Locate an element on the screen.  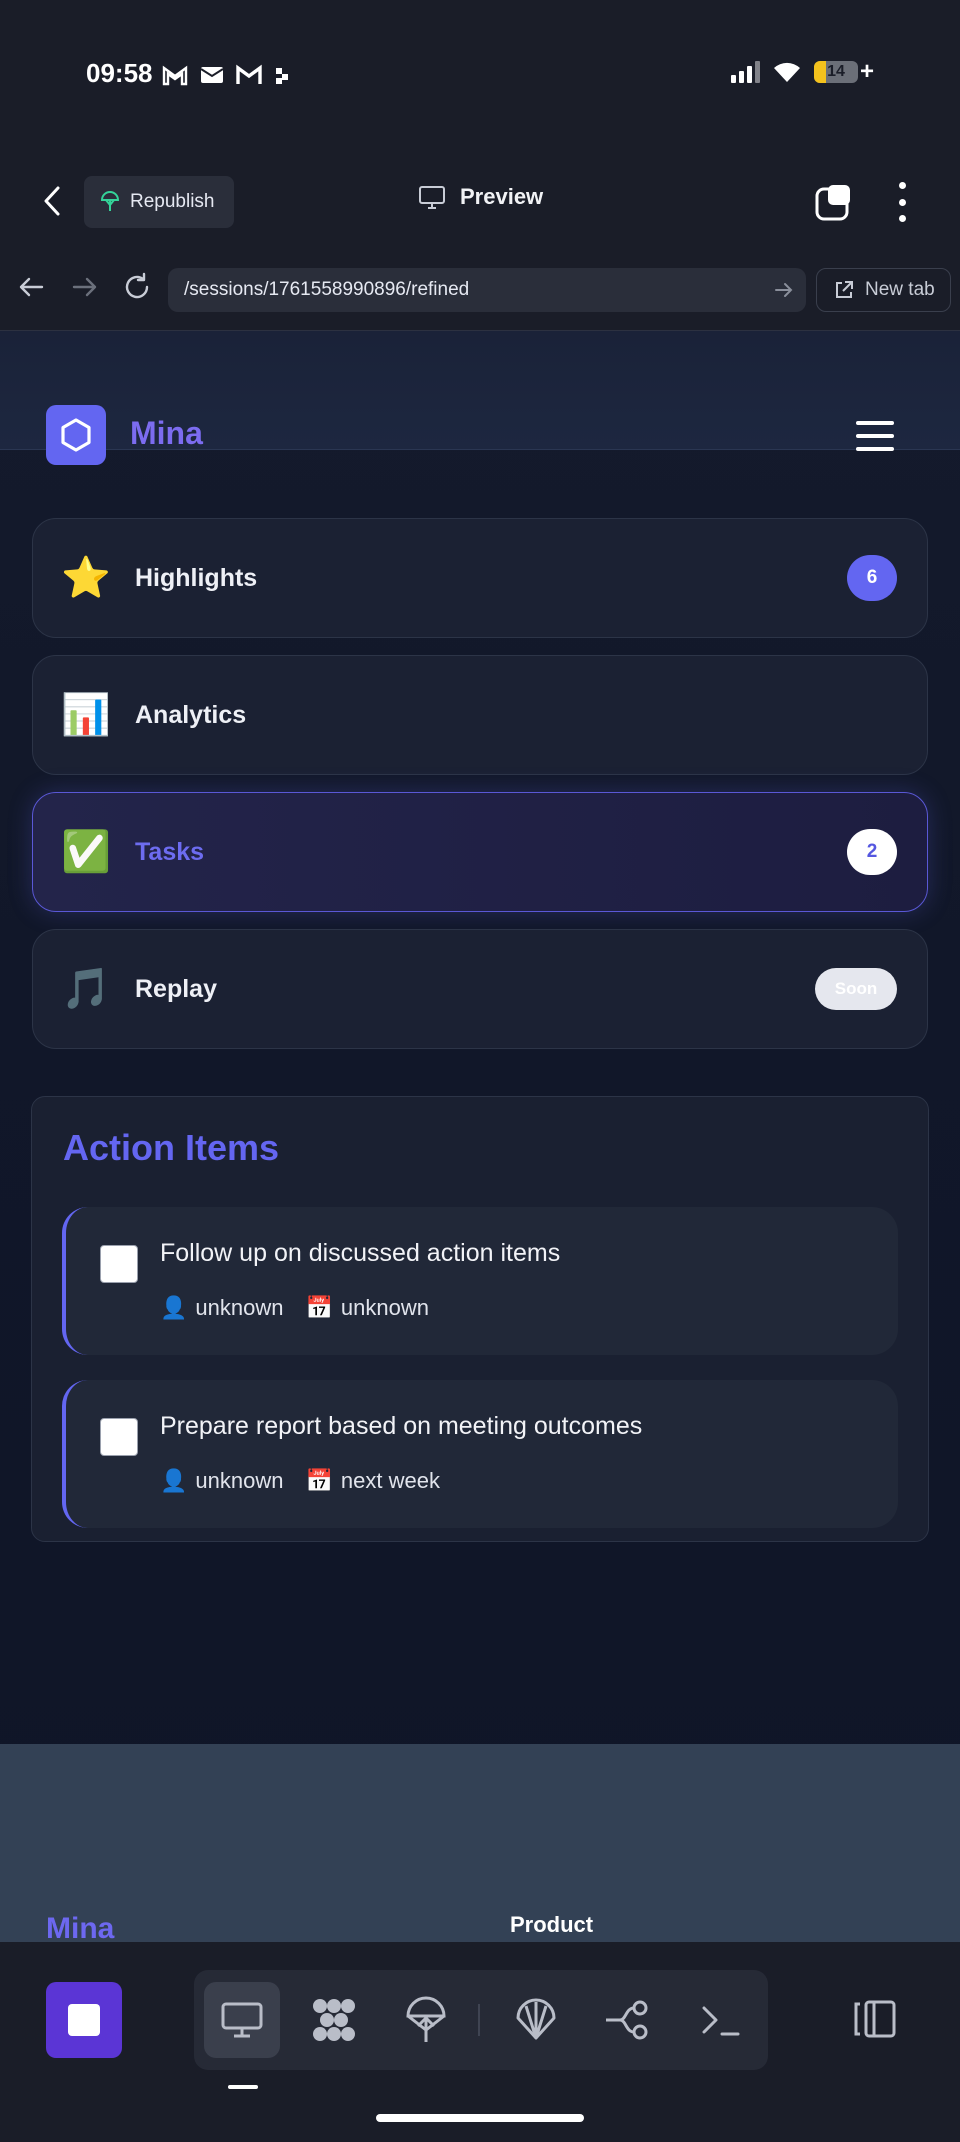
app-header: Republish Preview is located at coordinates (480, 200).